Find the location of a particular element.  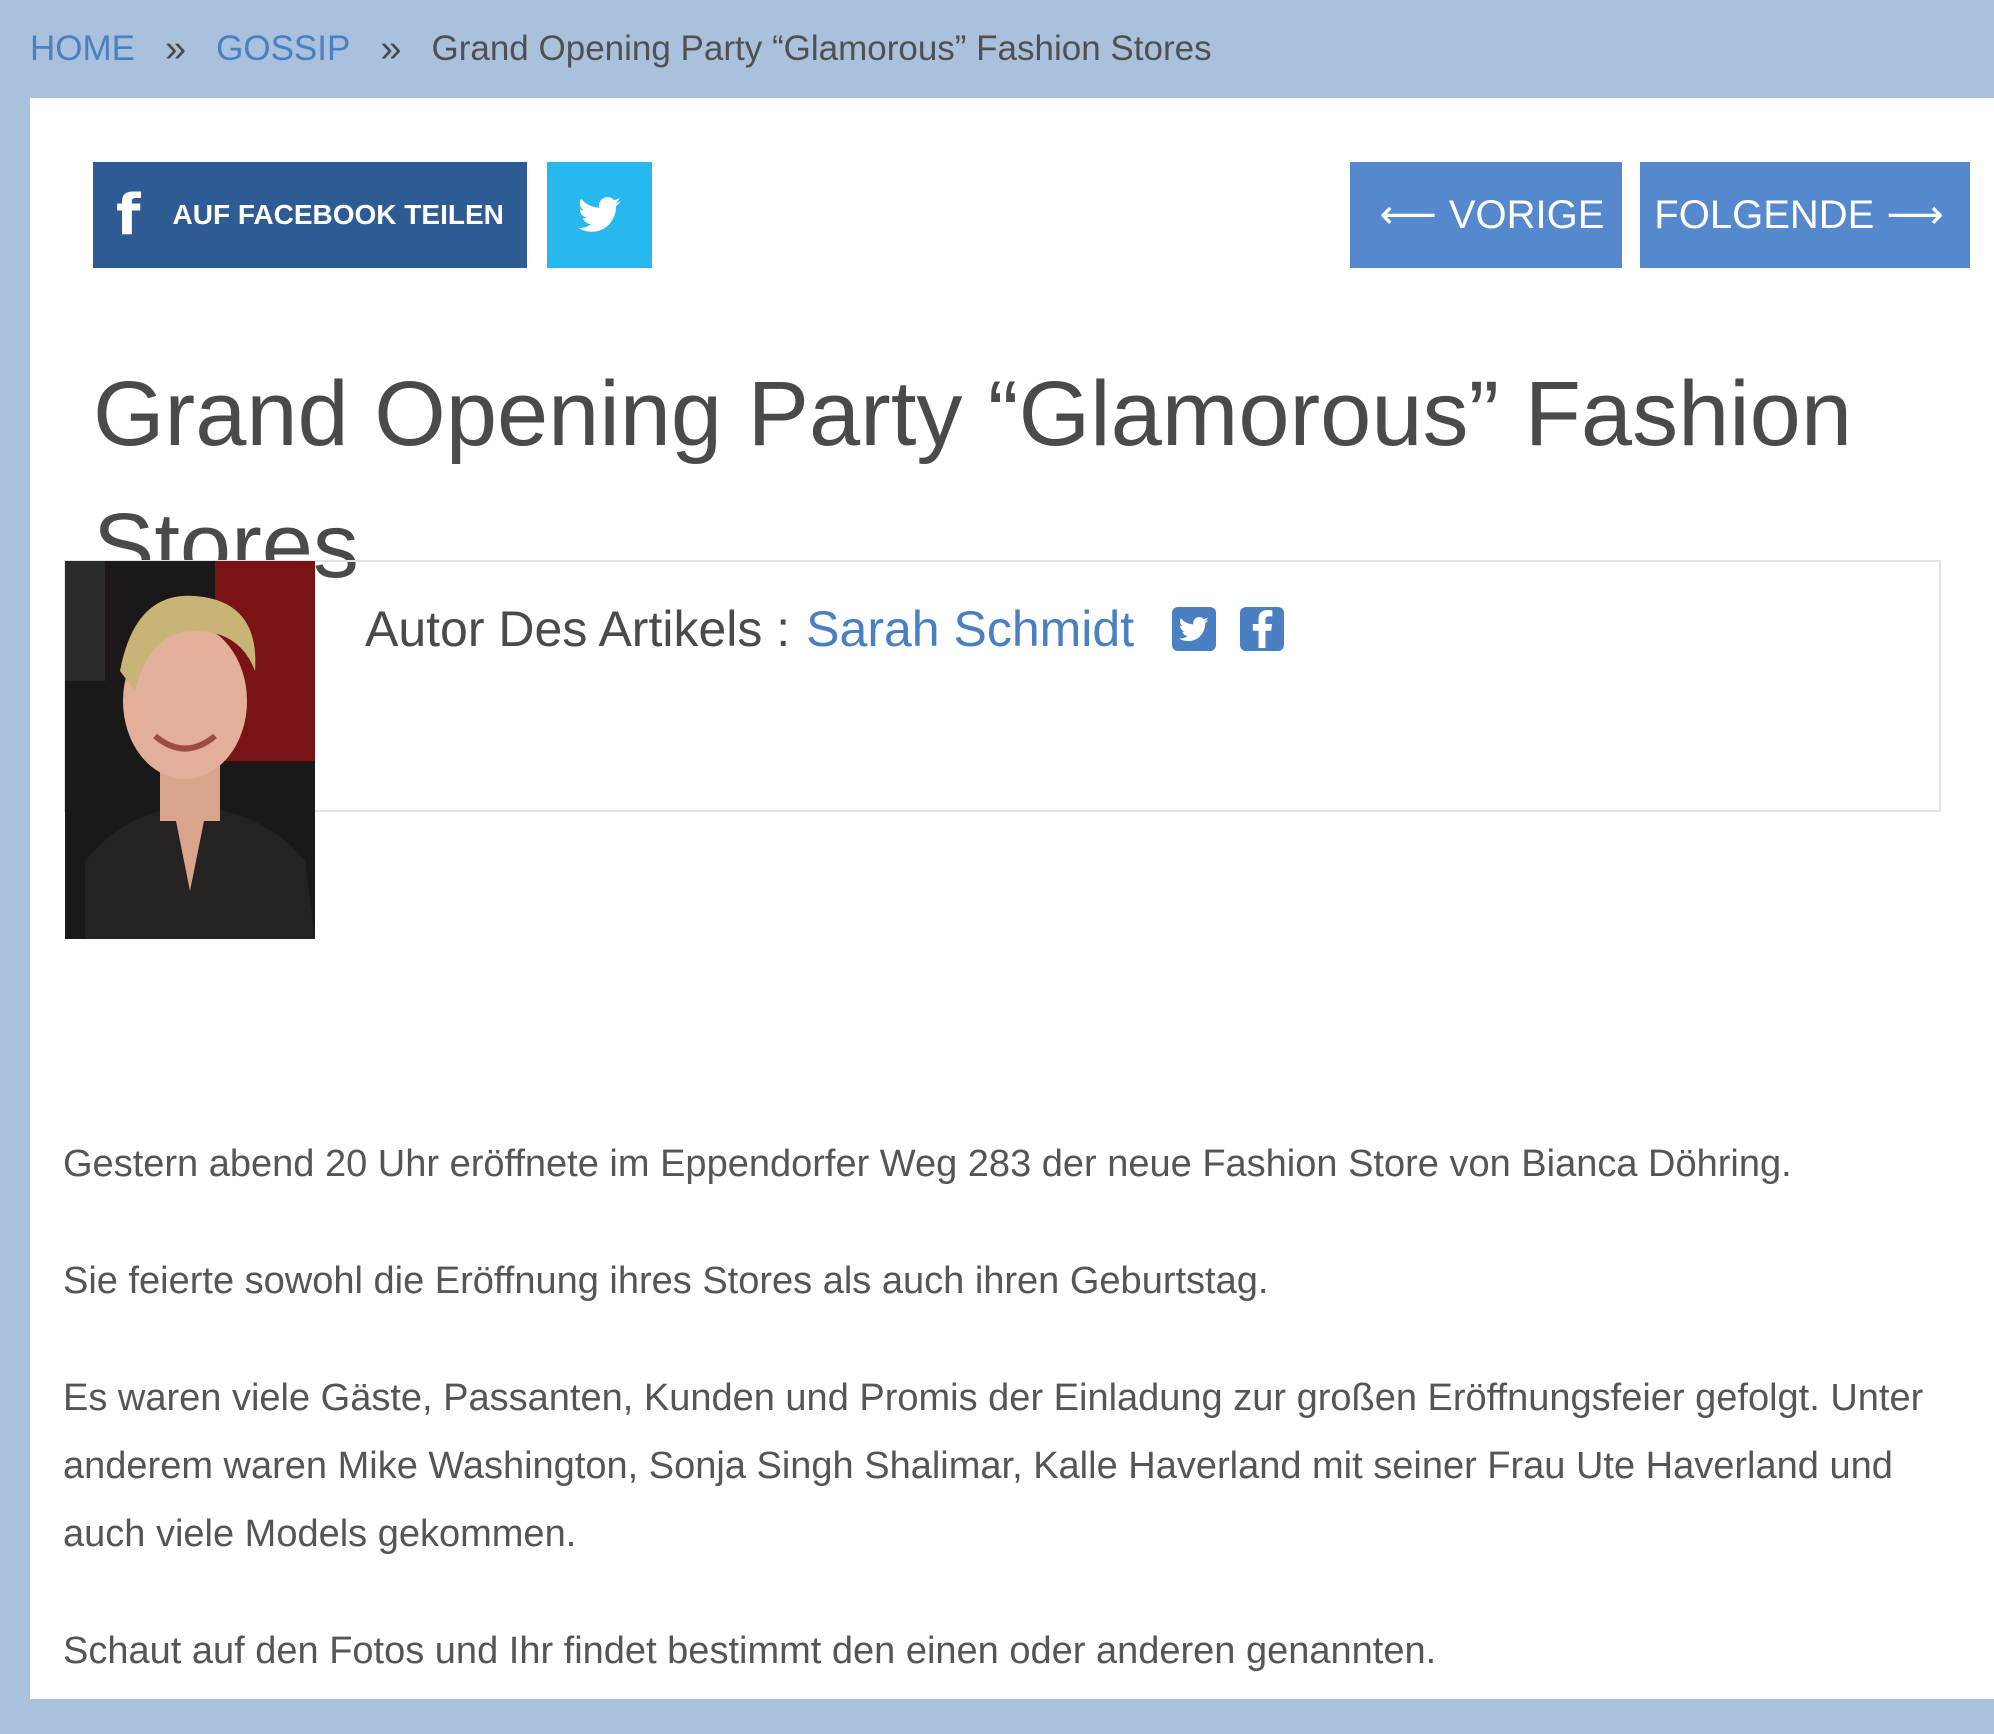

author-photo-image is located at coordinates (190, 750).